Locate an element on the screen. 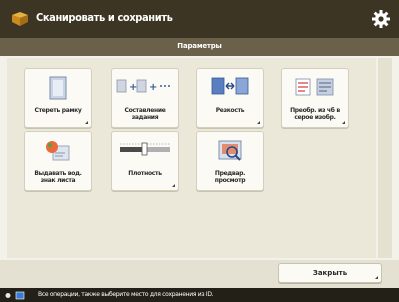 Image resolution: width=399 pixels, height=302 pixels. page-title: Сканировать и сохранить is located at coordinates (104, 17).